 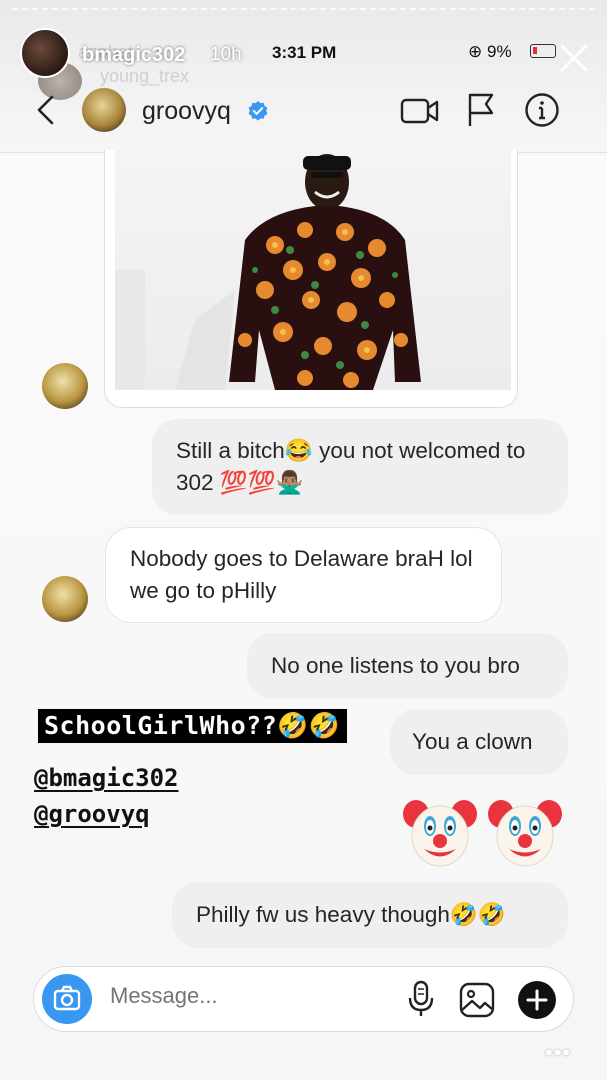 What do you see at coordinates (46, 110) in the screenshot?
I see `back-chevron-icon` at bounding box center [46, 110].